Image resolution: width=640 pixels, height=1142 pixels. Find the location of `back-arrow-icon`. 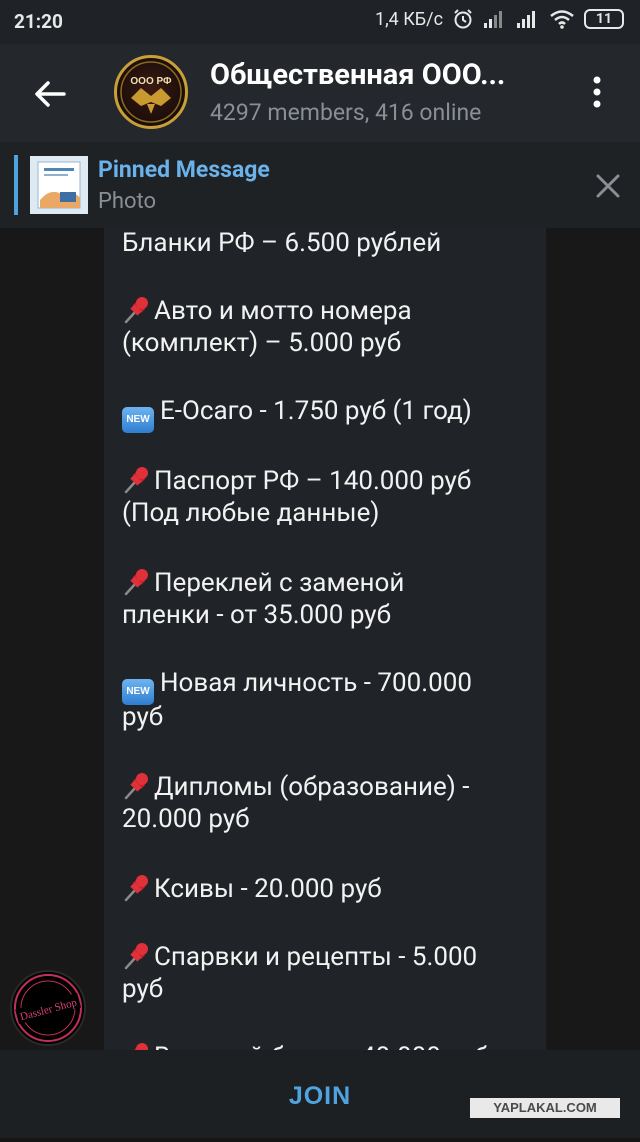

back-arrow-icon is located at coordinates (50, 94).